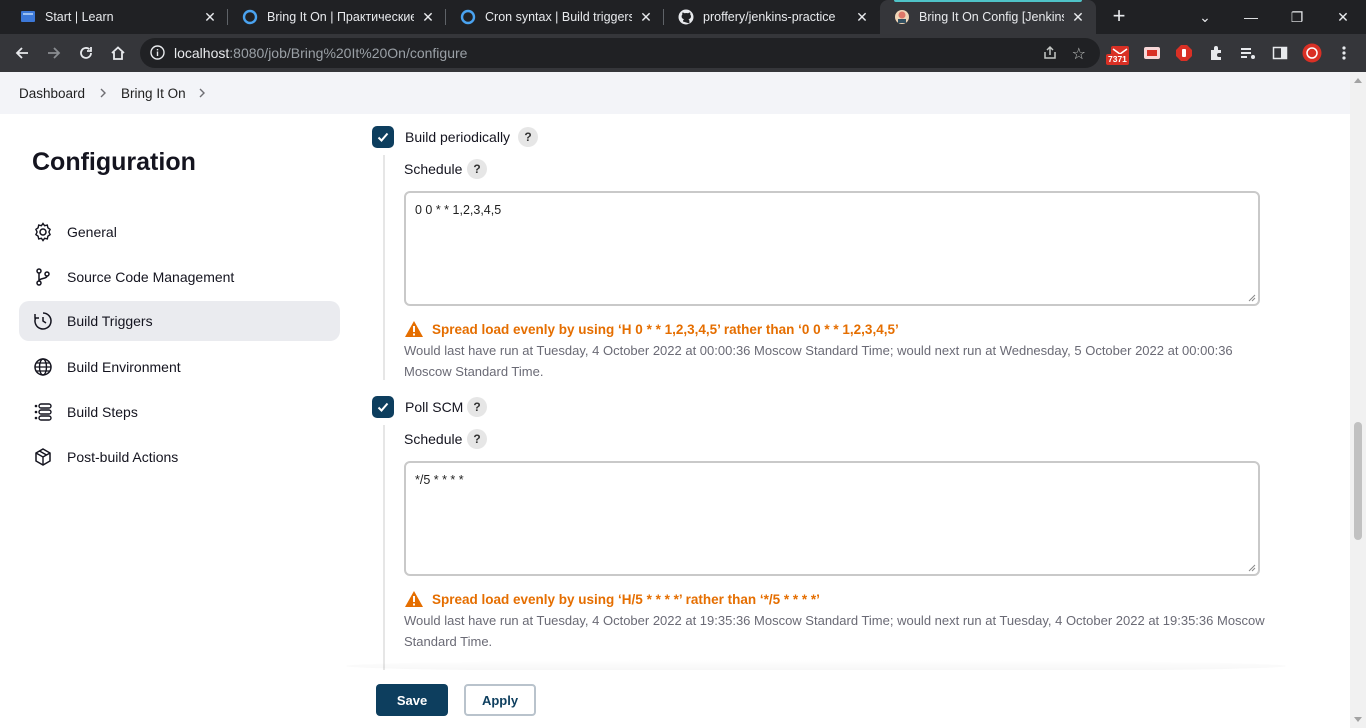  I want to click on sidebar-item-label: Source Code Management, so click(151, 277).